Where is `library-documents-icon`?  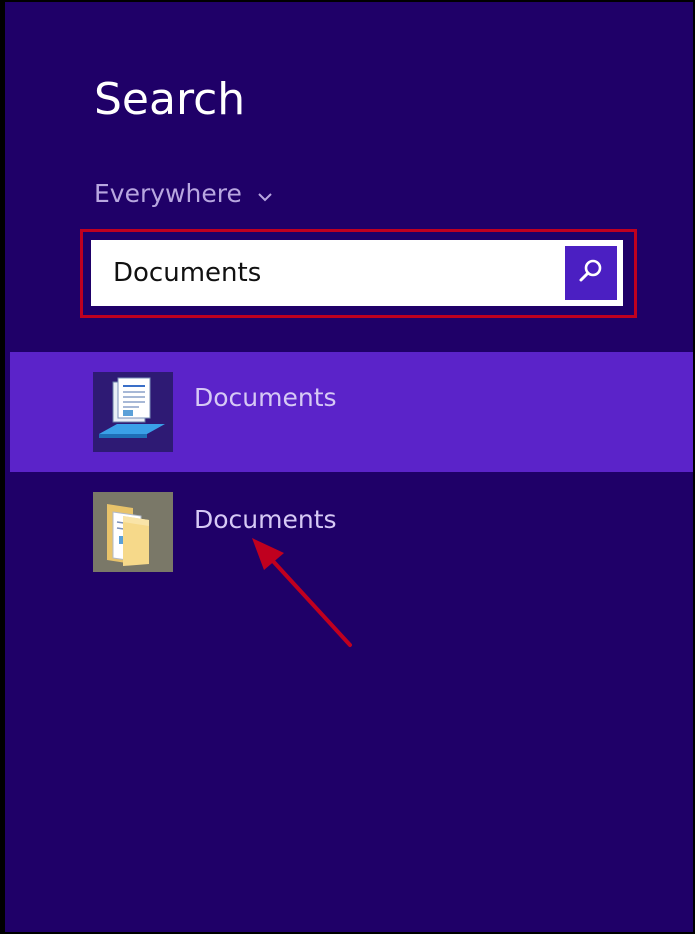
library-documents-icon is located at coordinates (133, 412).